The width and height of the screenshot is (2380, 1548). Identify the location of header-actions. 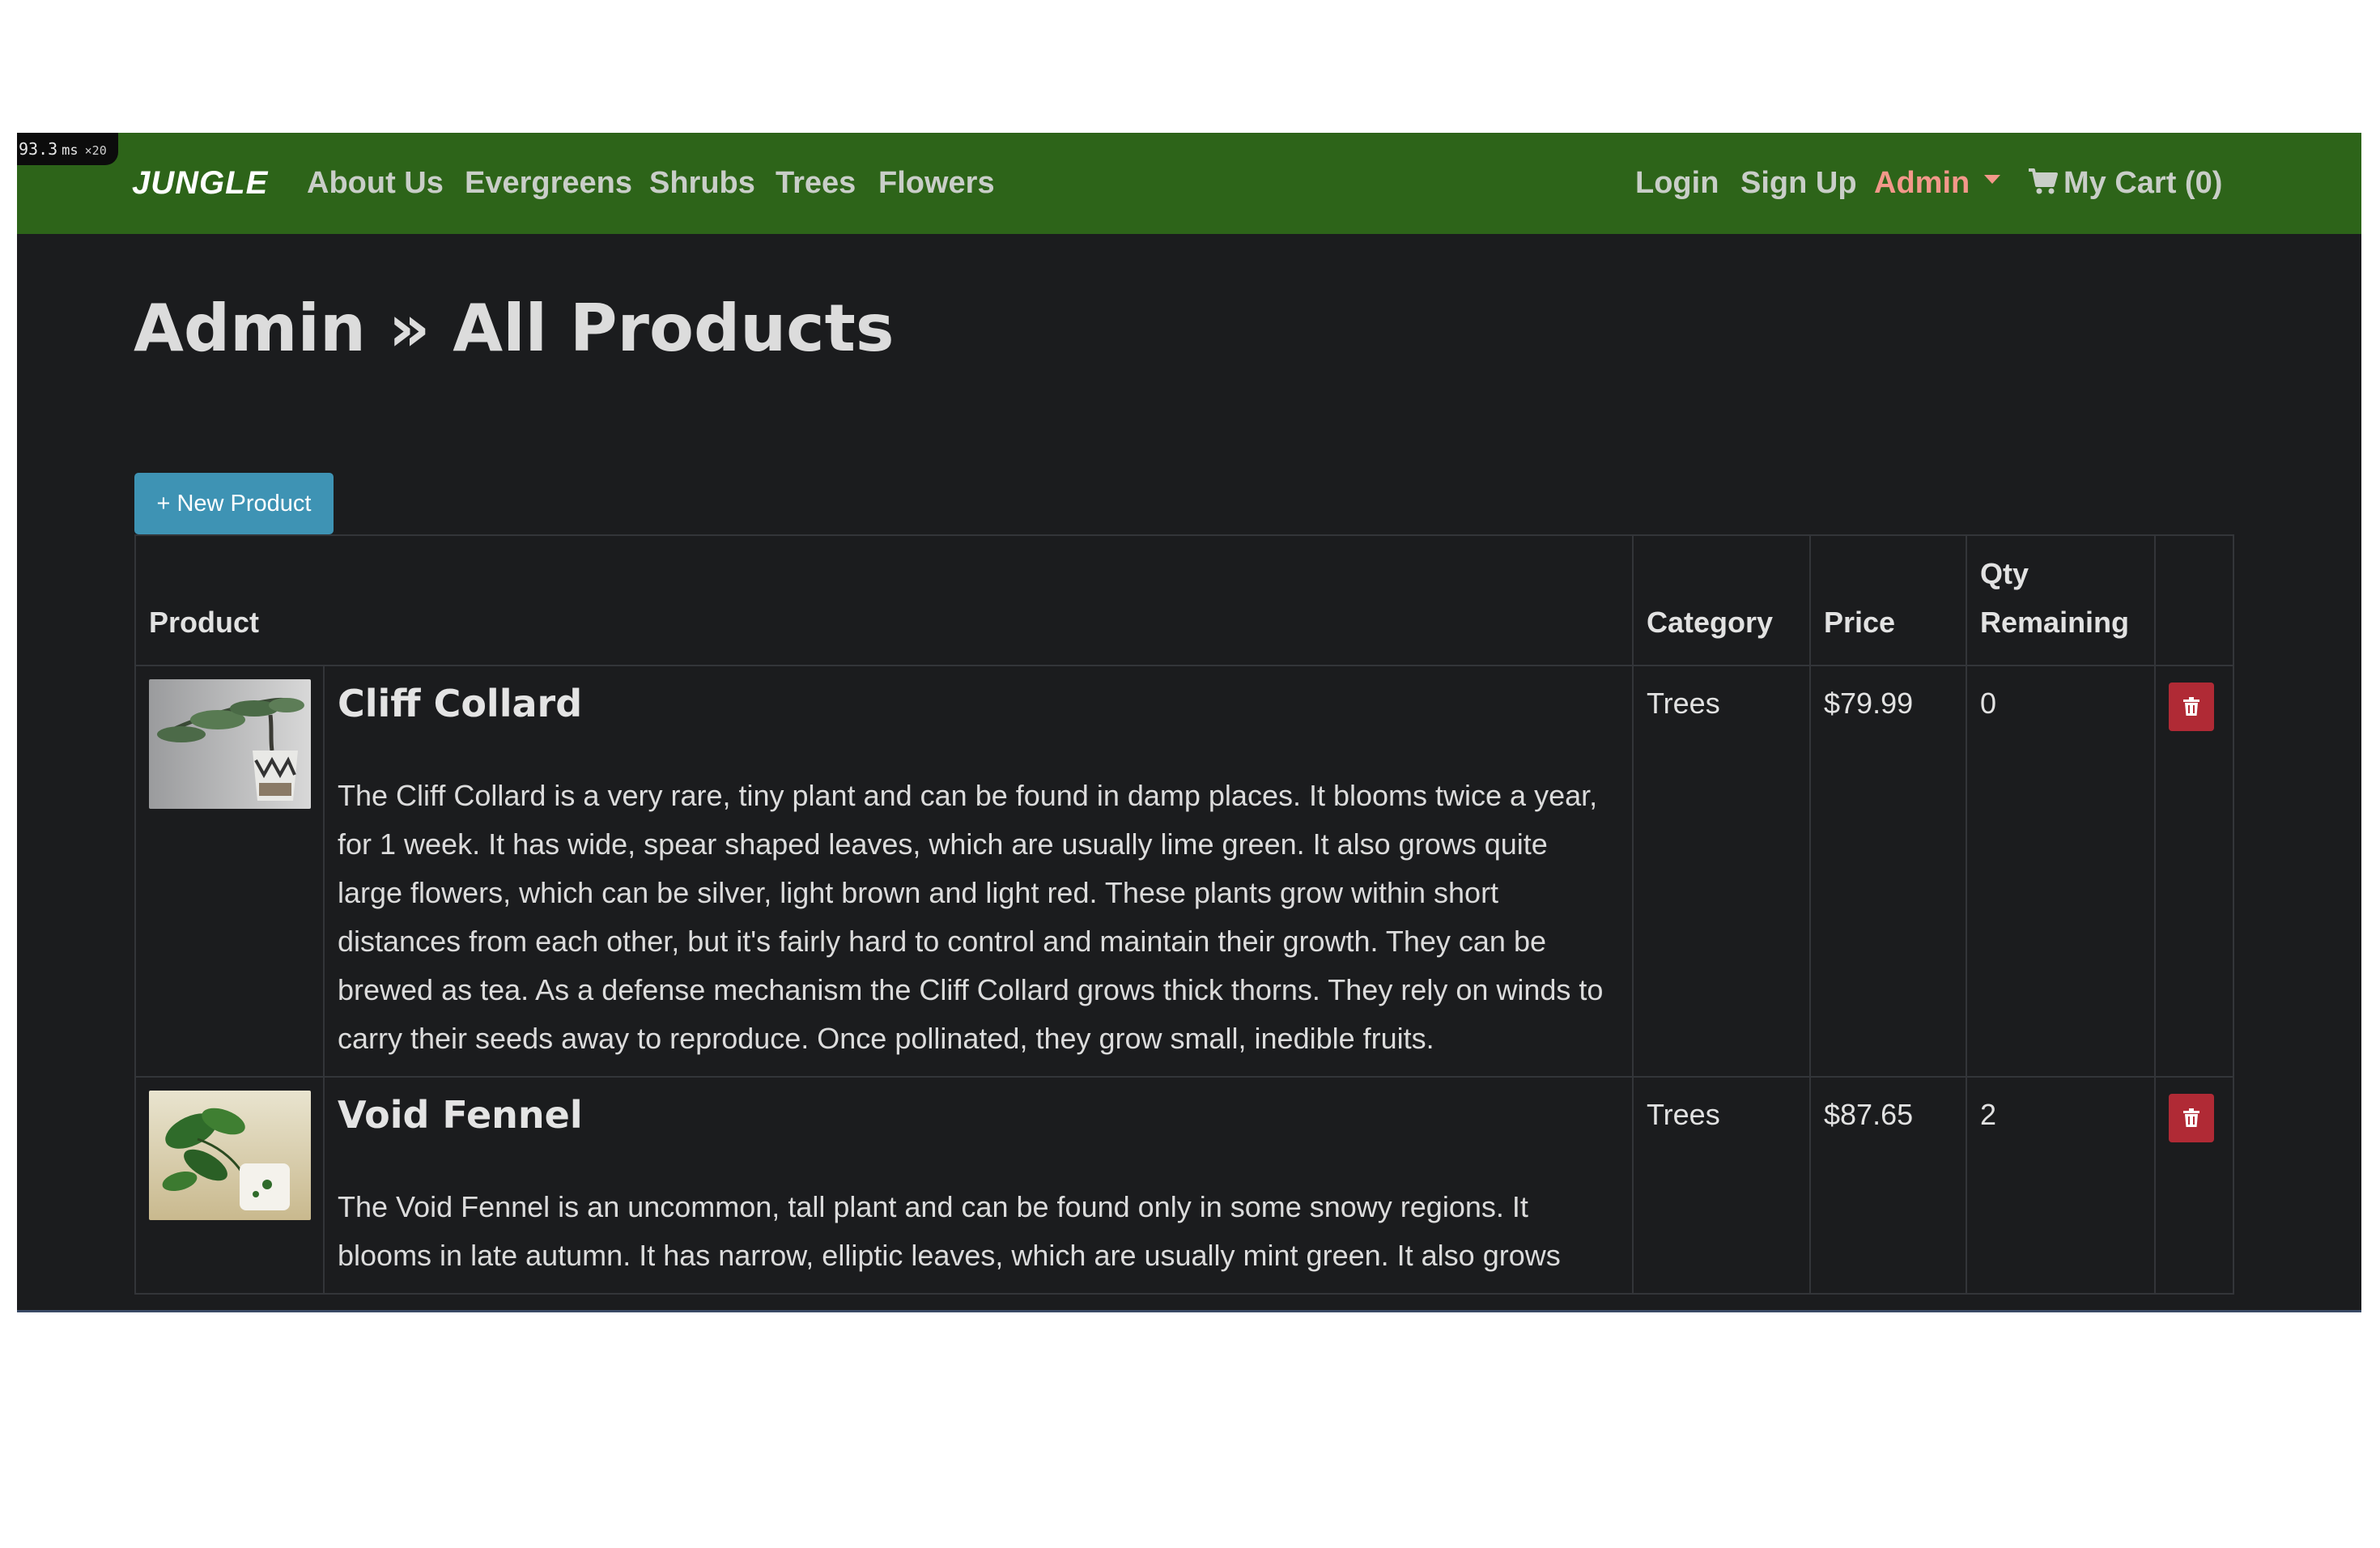
(2194, 600).